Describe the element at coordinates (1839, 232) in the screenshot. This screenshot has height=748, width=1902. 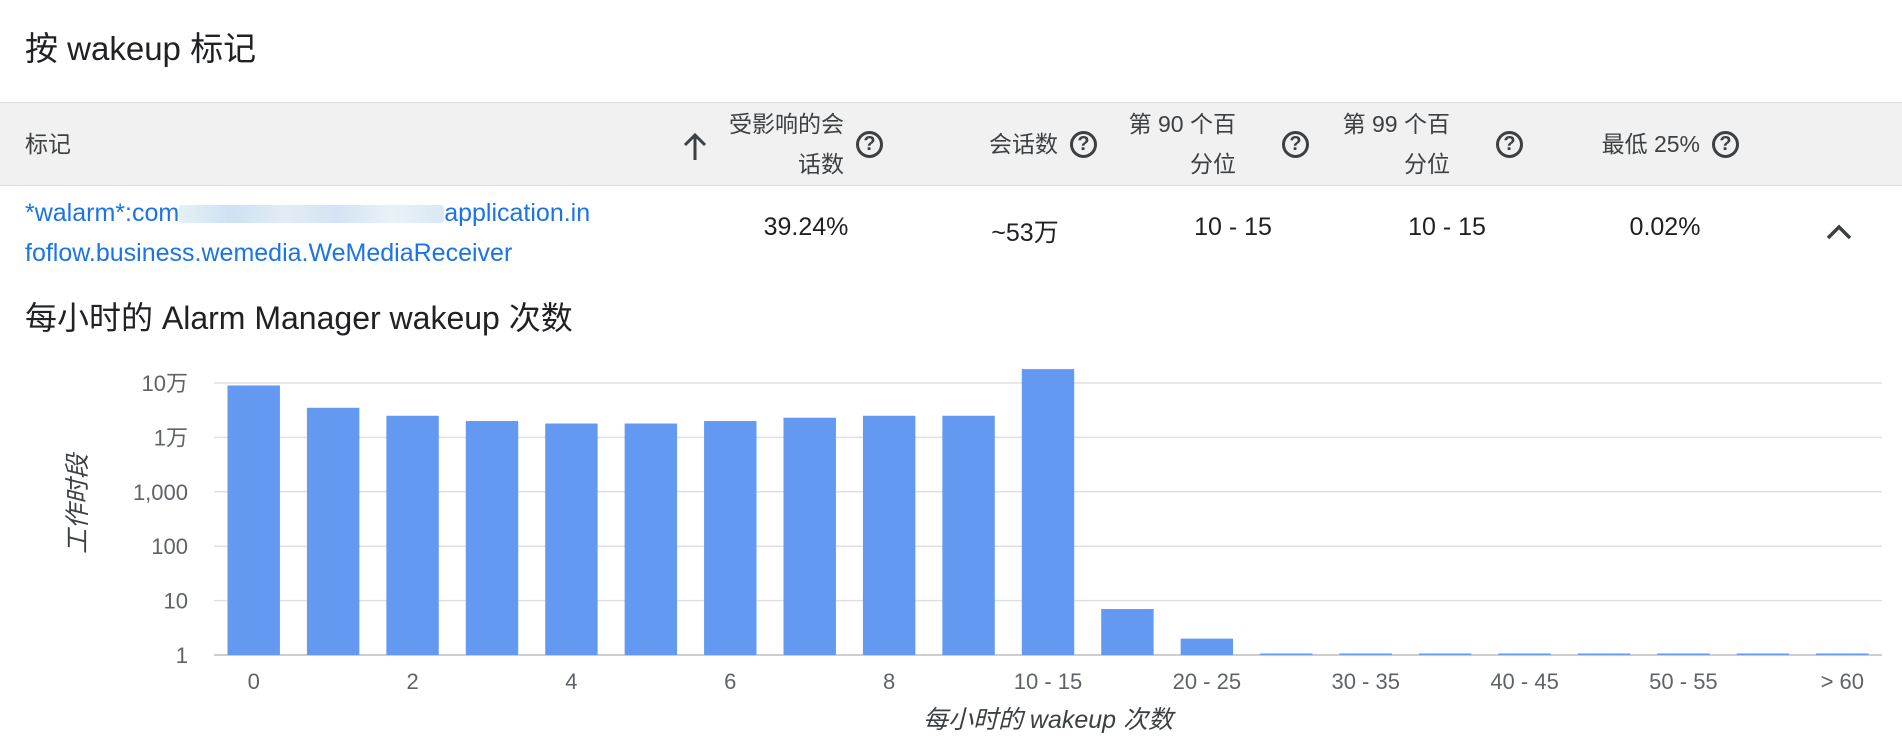
I see `chevron-up-icon` at that location.